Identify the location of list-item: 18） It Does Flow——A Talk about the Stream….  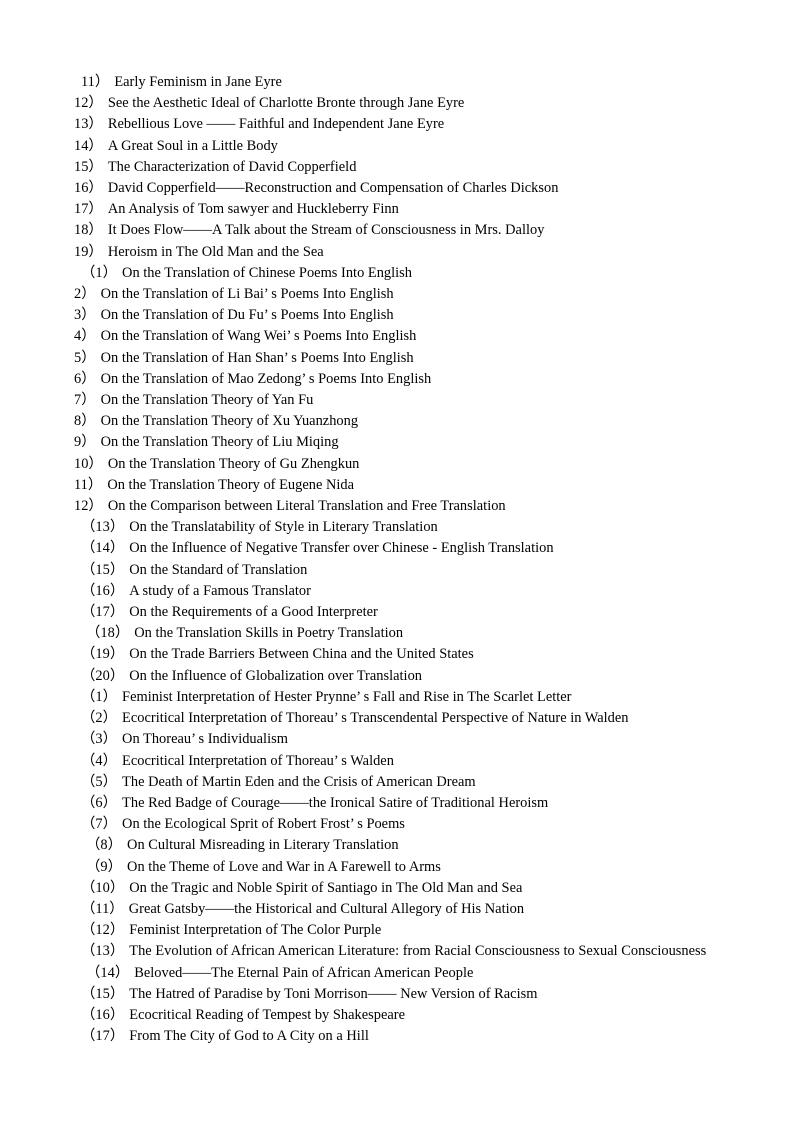
(404, 230).